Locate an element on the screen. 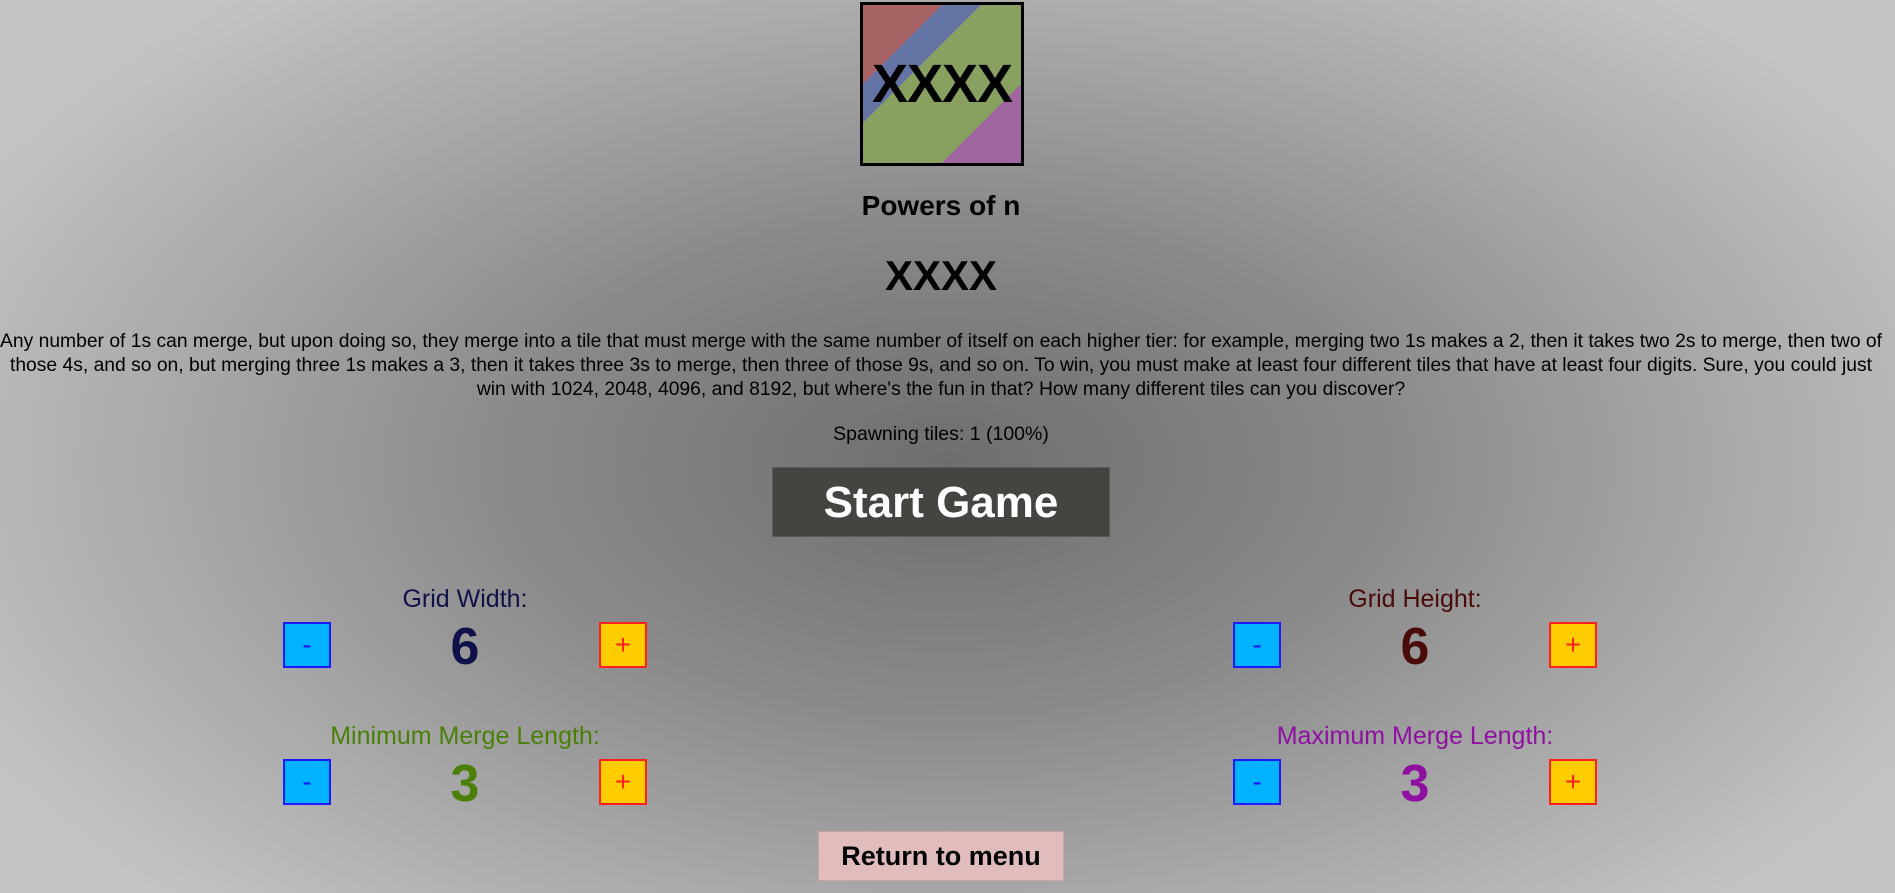 The width and height of the screenshot is (1895, 893). max-merge-length-increase-button: + is located at coordinates (1573, 782).